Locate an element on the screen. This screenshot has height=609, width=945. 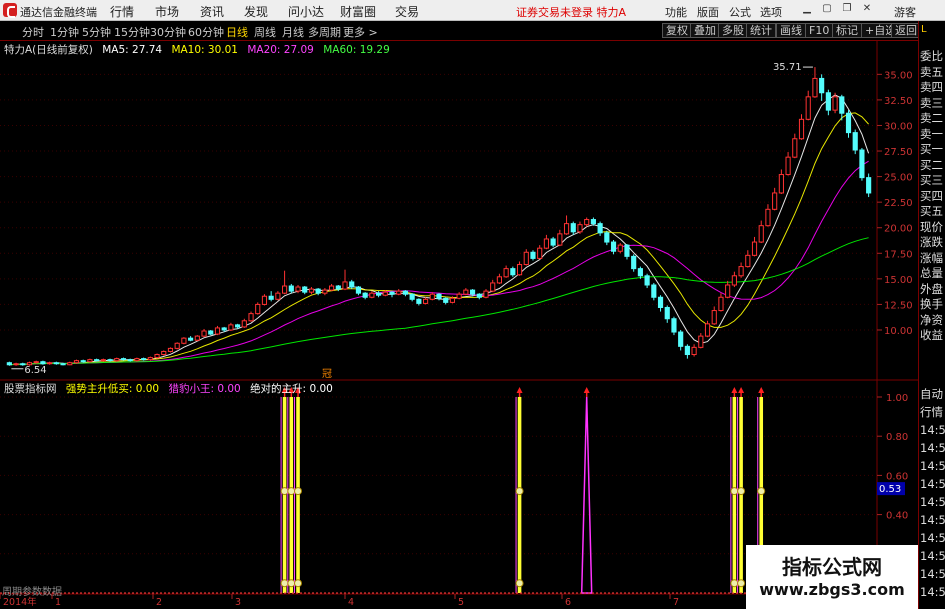
tab-weekly: 周线 is located at coordinates (265, 32).